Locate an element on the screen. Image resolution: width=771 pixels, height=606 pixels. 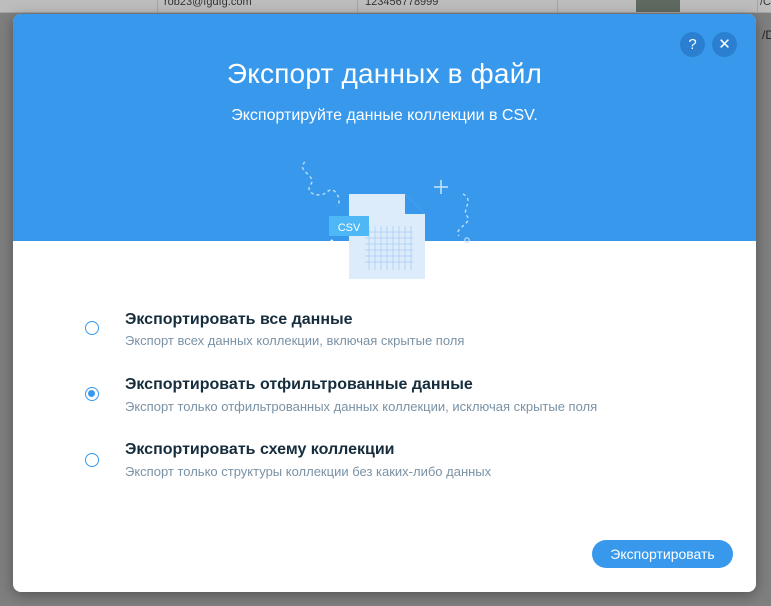
cell-tail: /C is located at coordinates (765, 4).